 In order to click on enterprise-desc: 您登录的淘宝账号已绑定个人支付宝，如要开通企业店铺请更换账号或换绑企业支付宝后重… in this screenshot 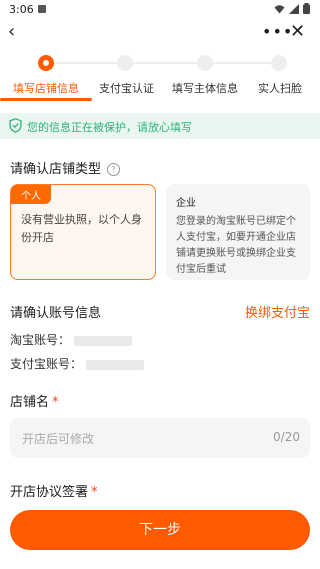, I will do `click(236, 245)`.